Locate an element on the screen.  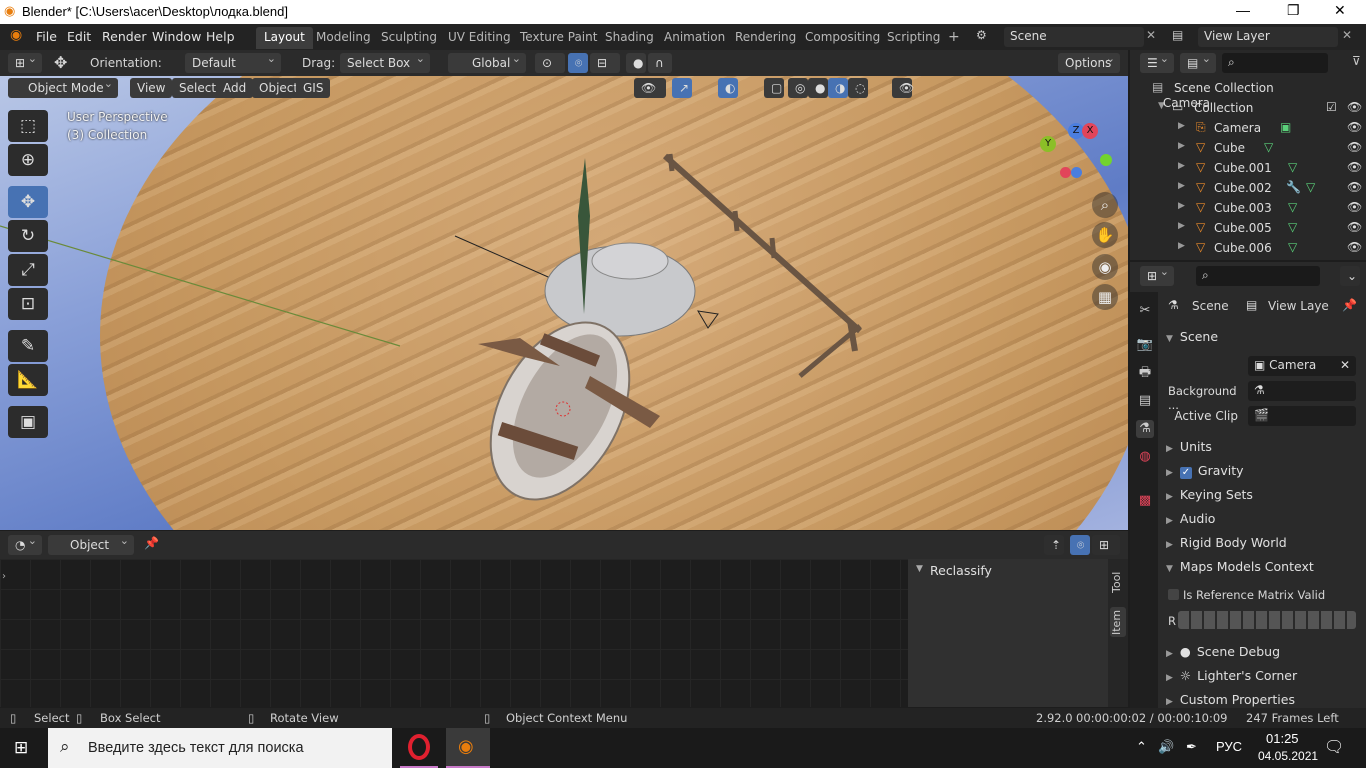
menu-gis: GIS is located at coordinates (313, 88).